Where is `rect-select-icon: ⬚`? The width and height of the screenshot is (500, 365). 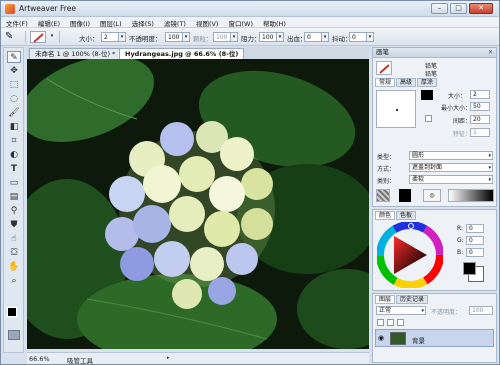 rect-select-icon: ⬚ is located at coordinates (14, 85).